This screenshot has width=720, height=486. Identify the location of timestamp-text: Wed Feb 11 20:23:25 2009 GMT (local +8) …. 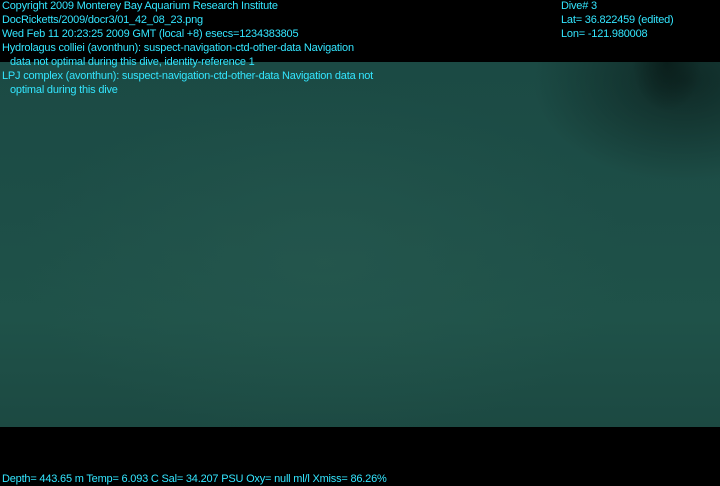
(150, 34).